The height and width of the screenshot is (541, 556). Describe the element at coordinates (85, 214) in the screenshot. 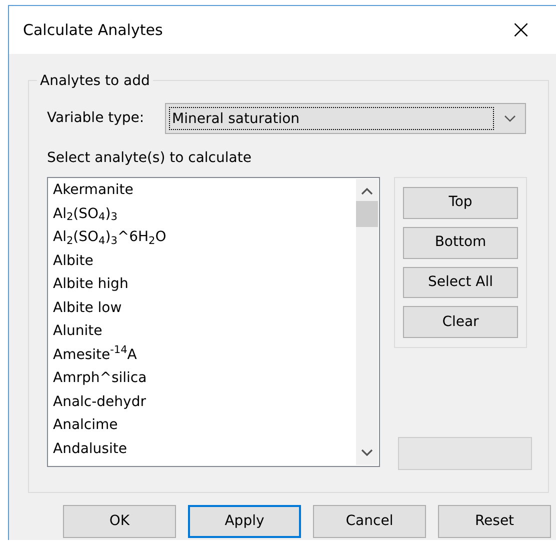

I see `list-item: Al$_{2}$(SO$_{4}$)$_{3}$` at that location.